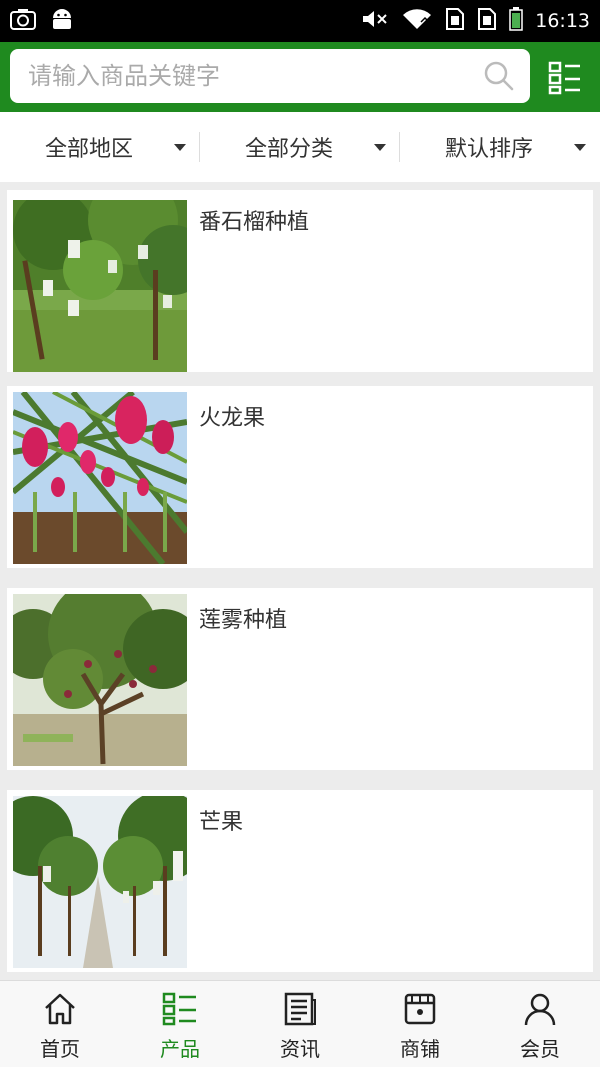 The height and width of the screenshot is (1067, 600). What do you see at coordinates (60, 1009) in the screenshot?
I see `home-icon` at bounding box center [60, 1009].